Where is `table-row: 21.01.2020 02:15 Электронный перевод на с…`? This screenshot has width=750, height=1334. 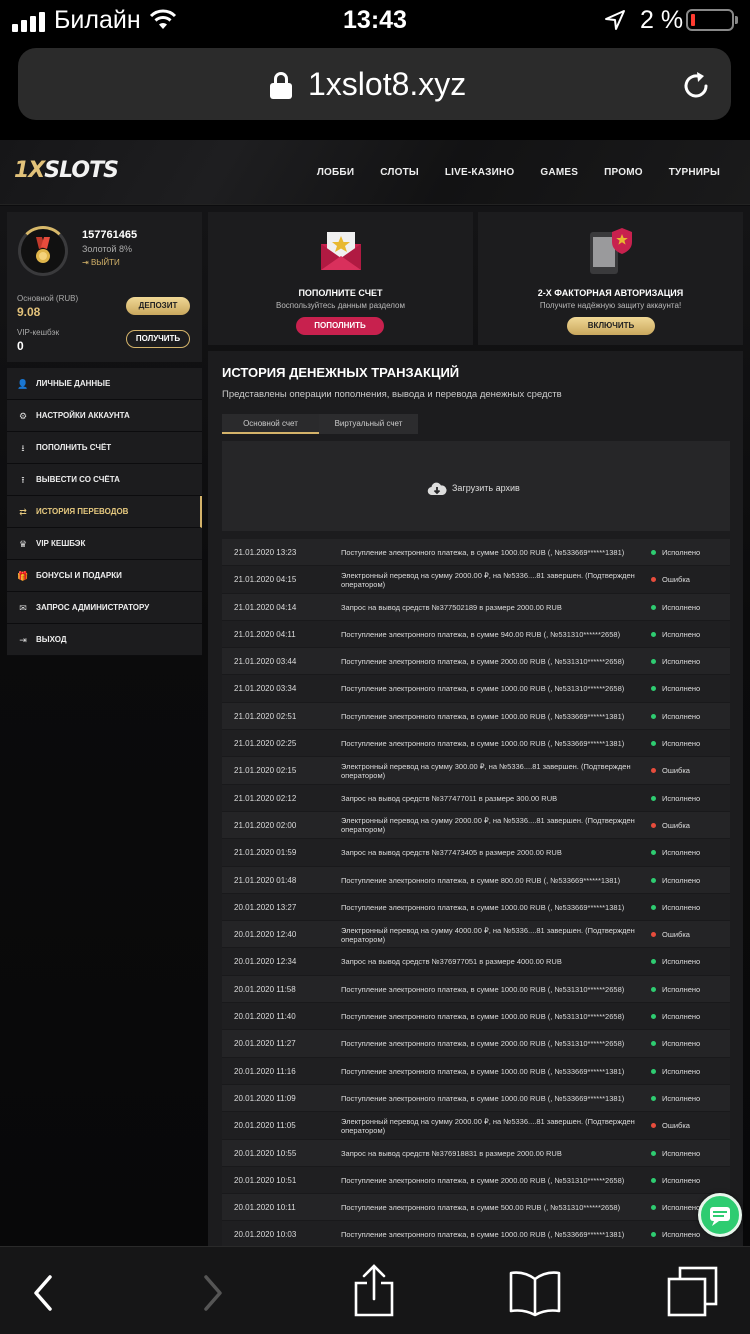
table-row: 21.01.2020 02:15 Электронный перевод на с… is located at coordinates (476, 771).